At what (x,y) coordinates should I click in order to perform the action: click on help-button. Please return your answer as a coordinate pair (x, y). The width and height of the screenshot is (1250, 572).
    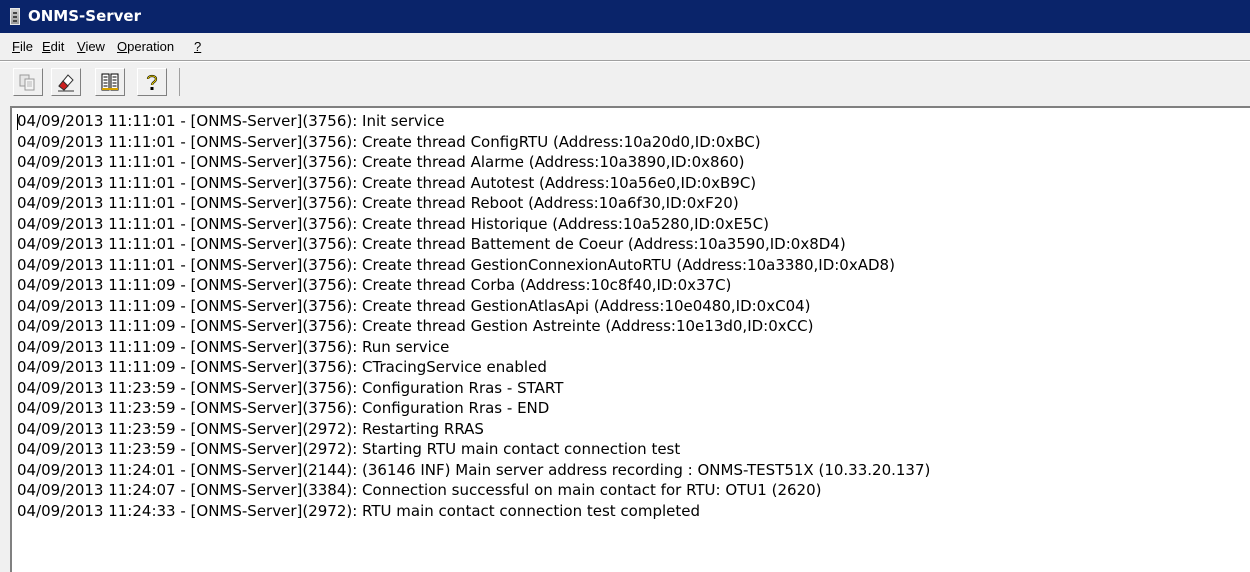
    Looking at the image, I should click on (152, 82).